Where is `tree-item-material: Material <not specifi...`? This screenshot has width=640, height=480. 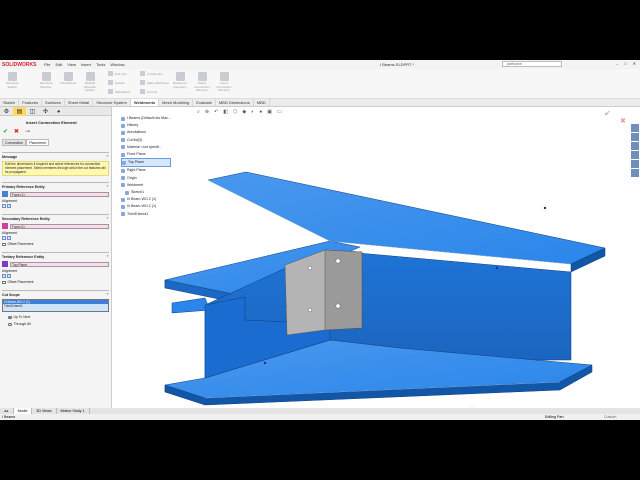
tree-item-material: Material <not specifi... is located at coordinates (146, 147).